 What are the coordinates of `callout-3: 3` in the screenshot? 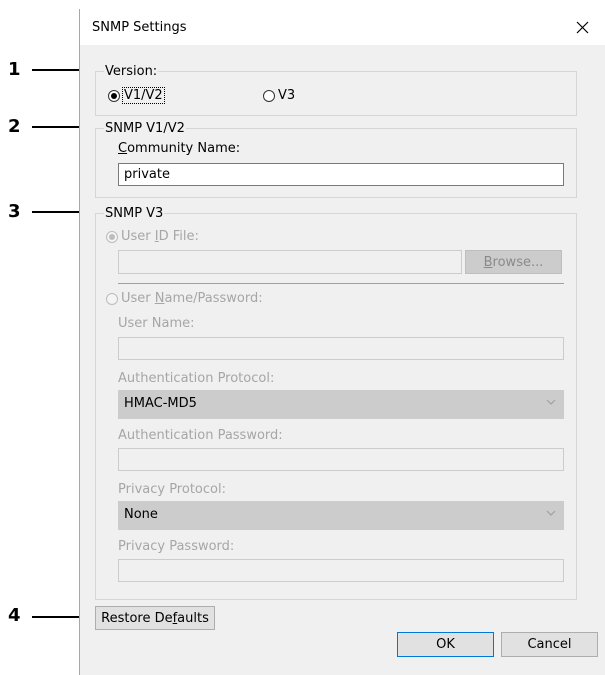 It's located at (14, 211).